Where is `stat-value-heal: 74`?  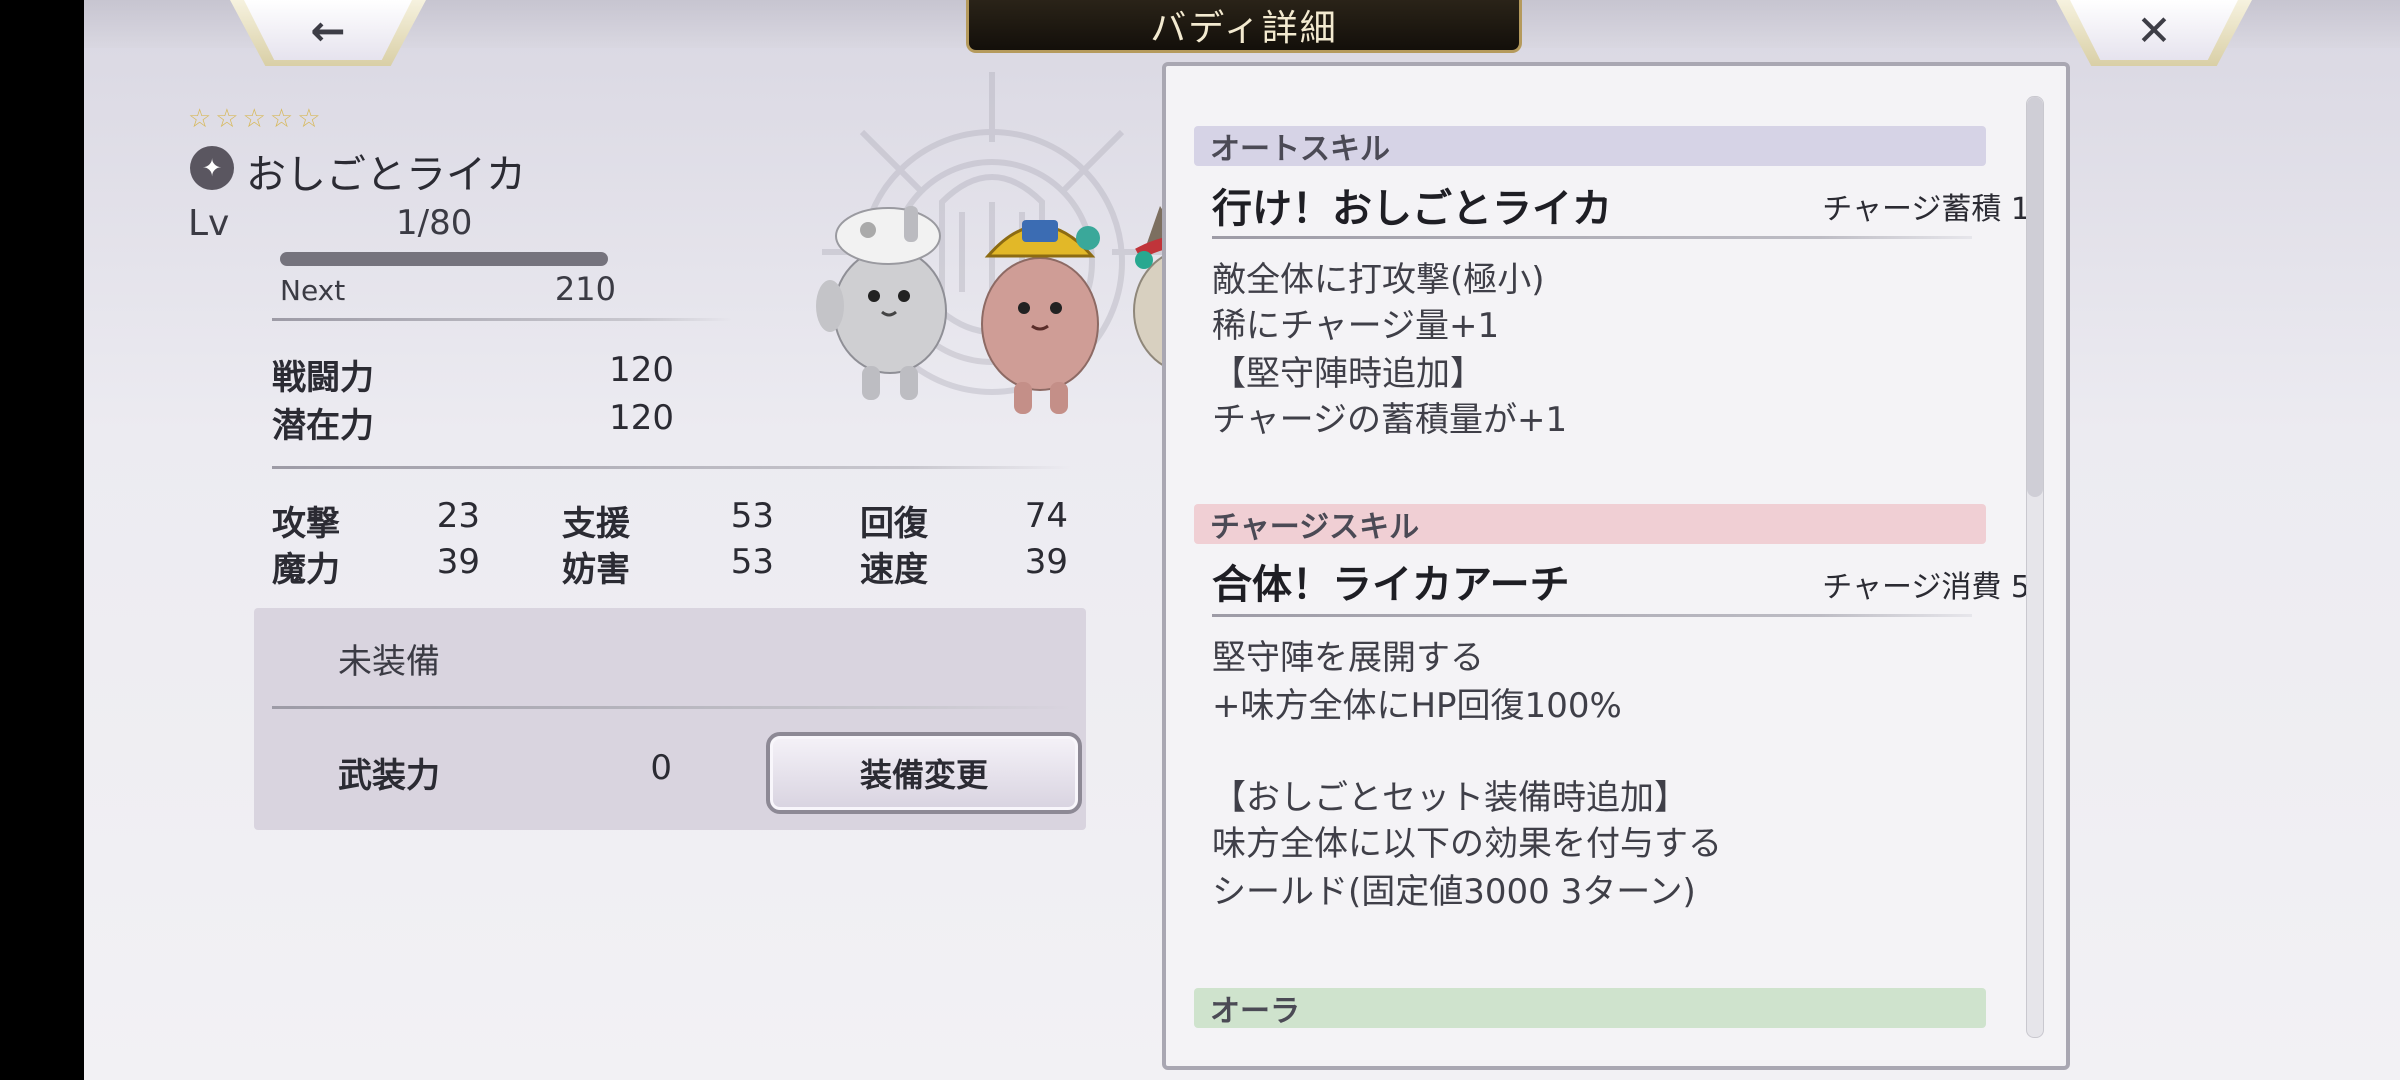
stat-value-heal: 74 is located at coordinates (1046, 516).